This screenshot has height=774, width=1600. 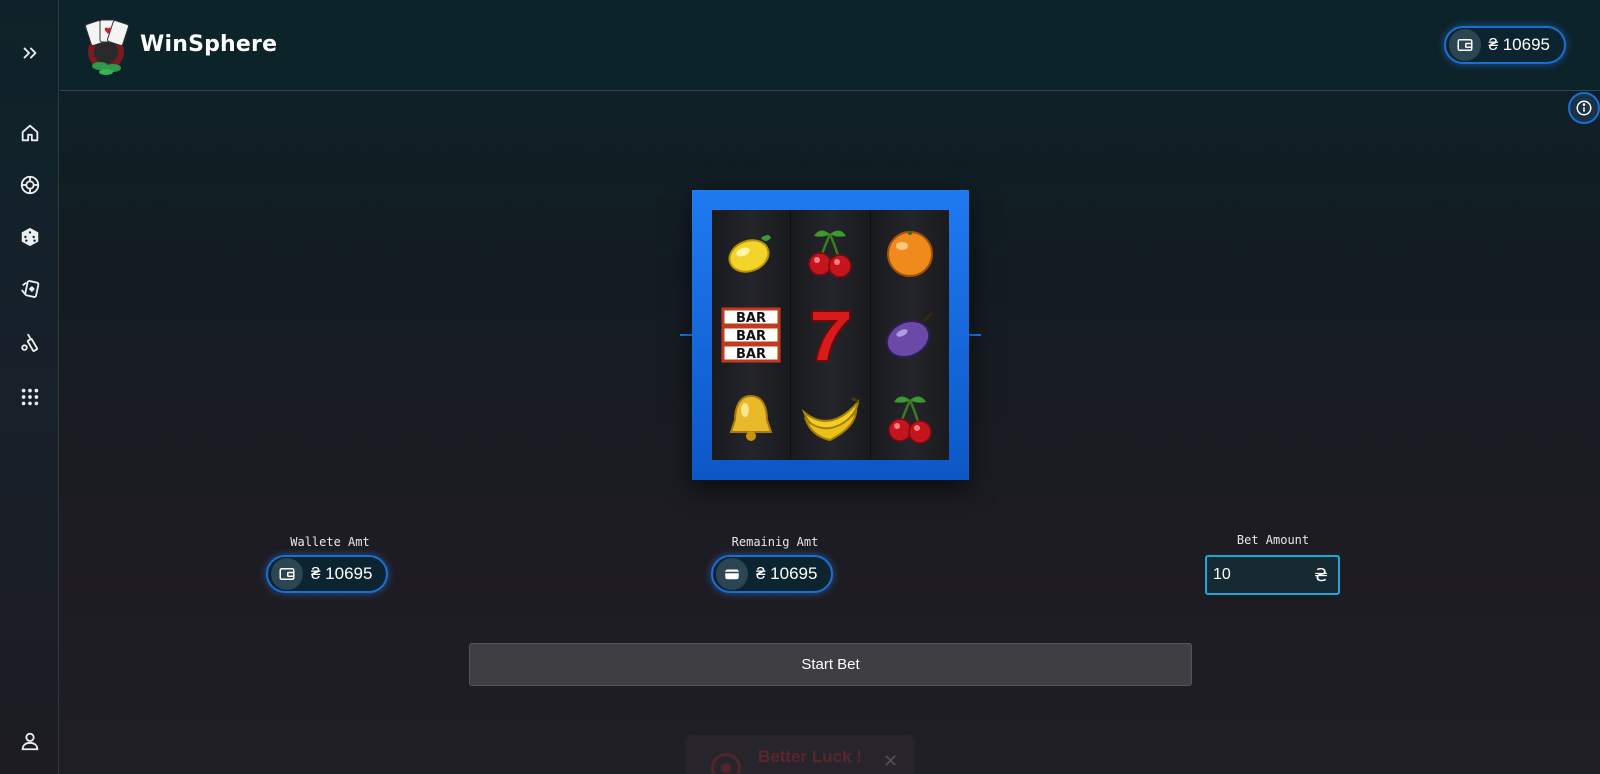 What do you see at coordinates (830, 418) in the screenshot?
I see `banana-icon` at bounding box center [830, 418].